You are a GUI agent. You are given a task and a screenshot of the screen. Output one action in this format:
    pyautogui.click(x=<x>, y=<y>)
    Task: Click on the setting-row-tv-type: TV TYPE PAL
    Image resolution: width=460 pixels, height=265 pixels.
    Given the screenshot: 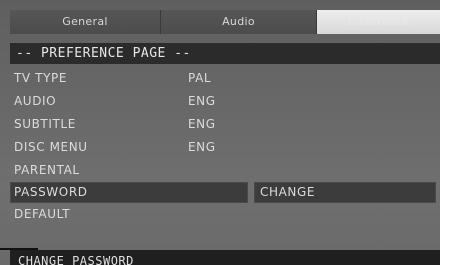 What is the action you would take?
    pyautogui.click(x=225, y=78)
    